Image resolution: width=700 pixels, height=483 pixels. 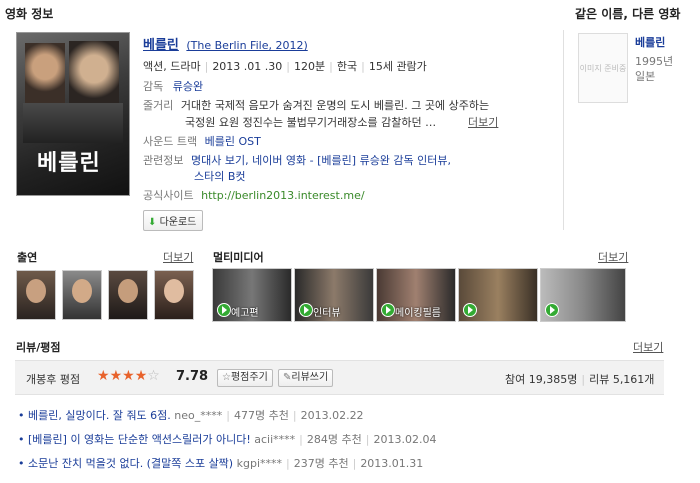 I want to click on cast-more-link: 더보기, so click(x=178, y=257).